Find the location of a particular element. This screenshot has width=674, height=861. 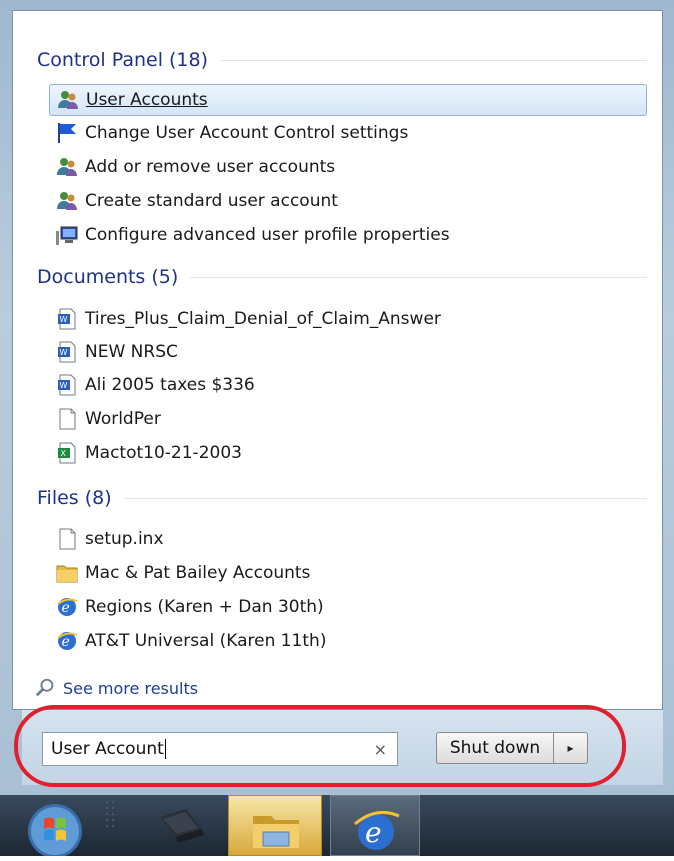

files-section-header: Files (8) is located at coordinates (342, 498).